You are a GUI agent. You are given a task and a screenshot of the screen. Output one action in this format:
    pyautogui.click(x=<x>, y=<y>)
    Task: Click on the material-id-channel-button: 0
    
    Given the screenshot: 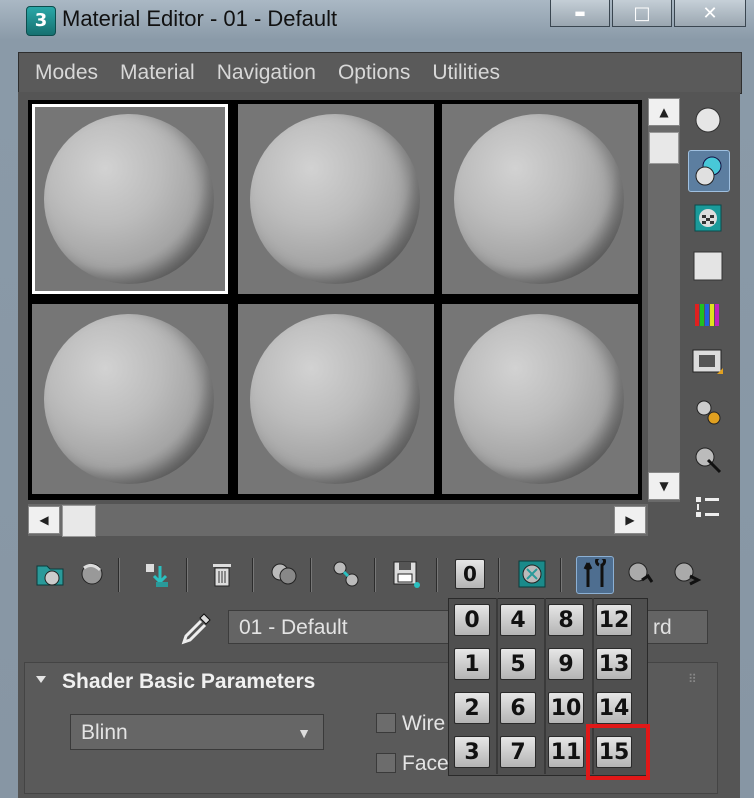 What is the action you would take?
    pyautogui.click(x=470, y=574)
    